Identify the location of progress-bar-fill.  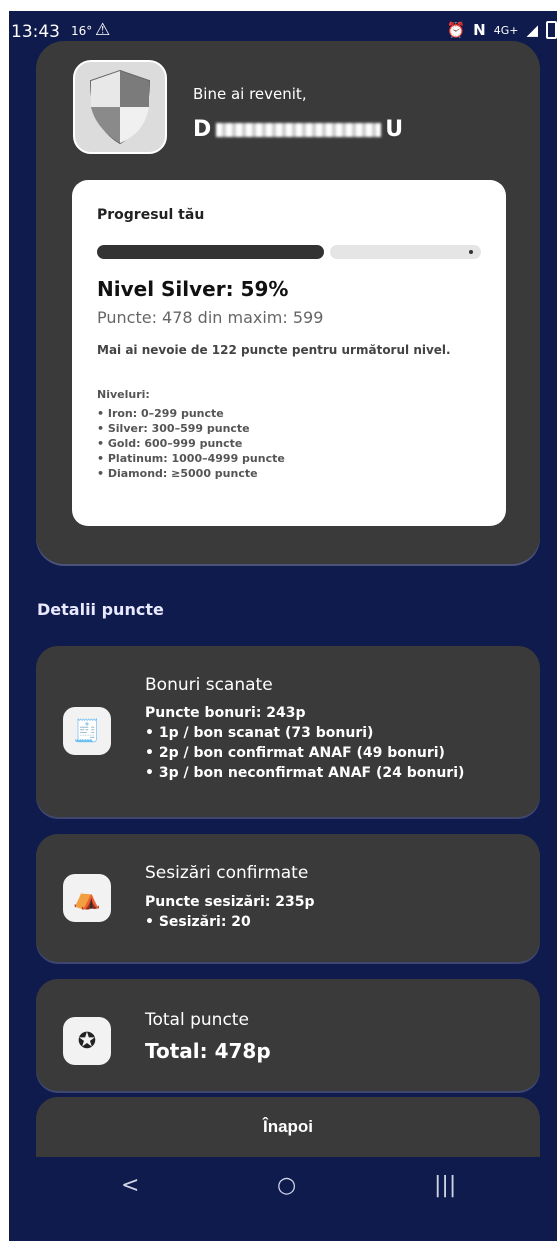
(210, 252).